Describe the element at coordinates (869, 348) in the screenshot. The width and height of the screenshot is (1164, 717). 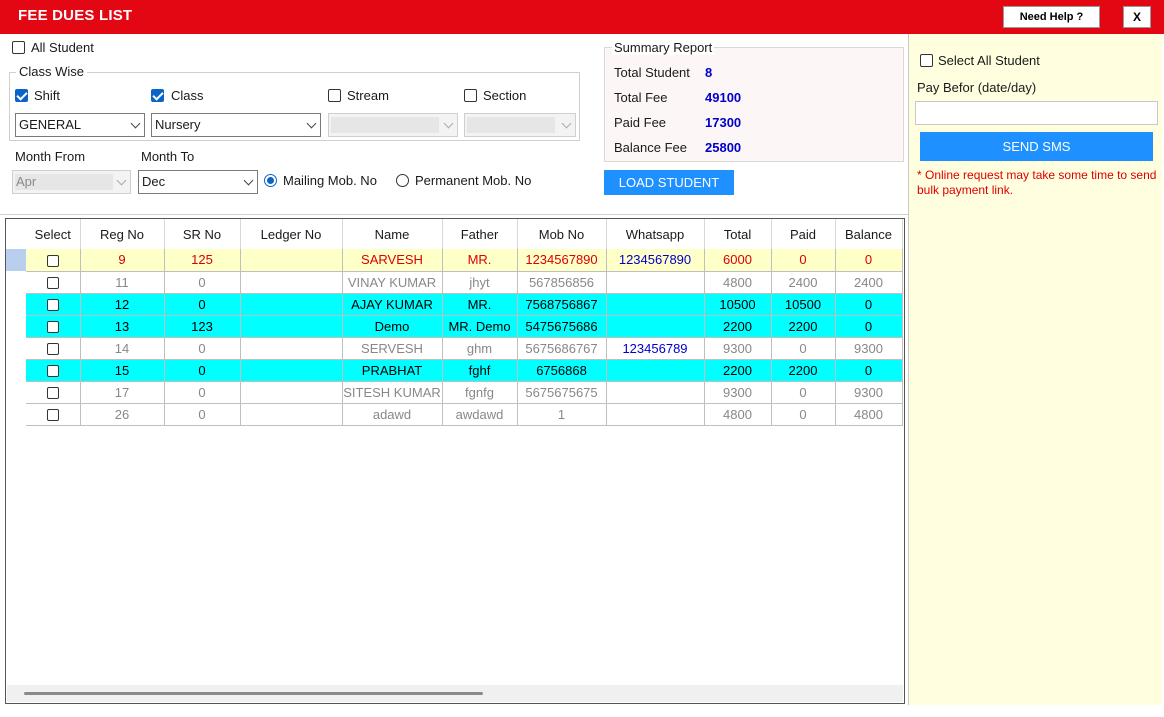
I see `cell-balance: 9300` at that location.